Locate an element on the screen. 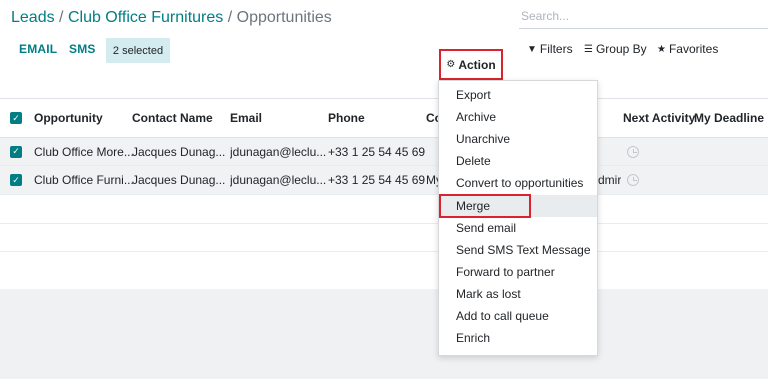  cell-salesperson: dmir is located at coordinates (610, 180).